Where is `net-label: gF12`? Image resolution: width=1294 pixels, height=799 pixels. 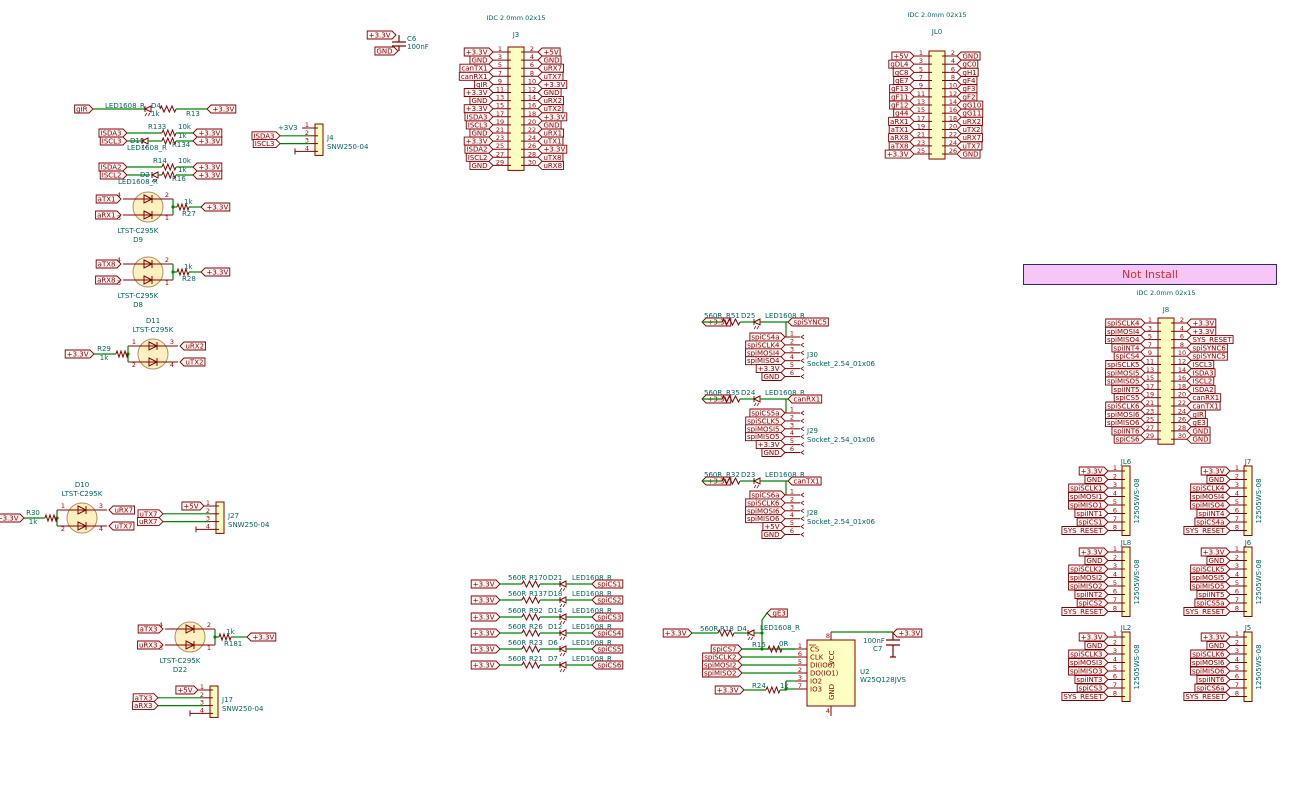
net-label: gF12 is located at coordinates (902, 105).